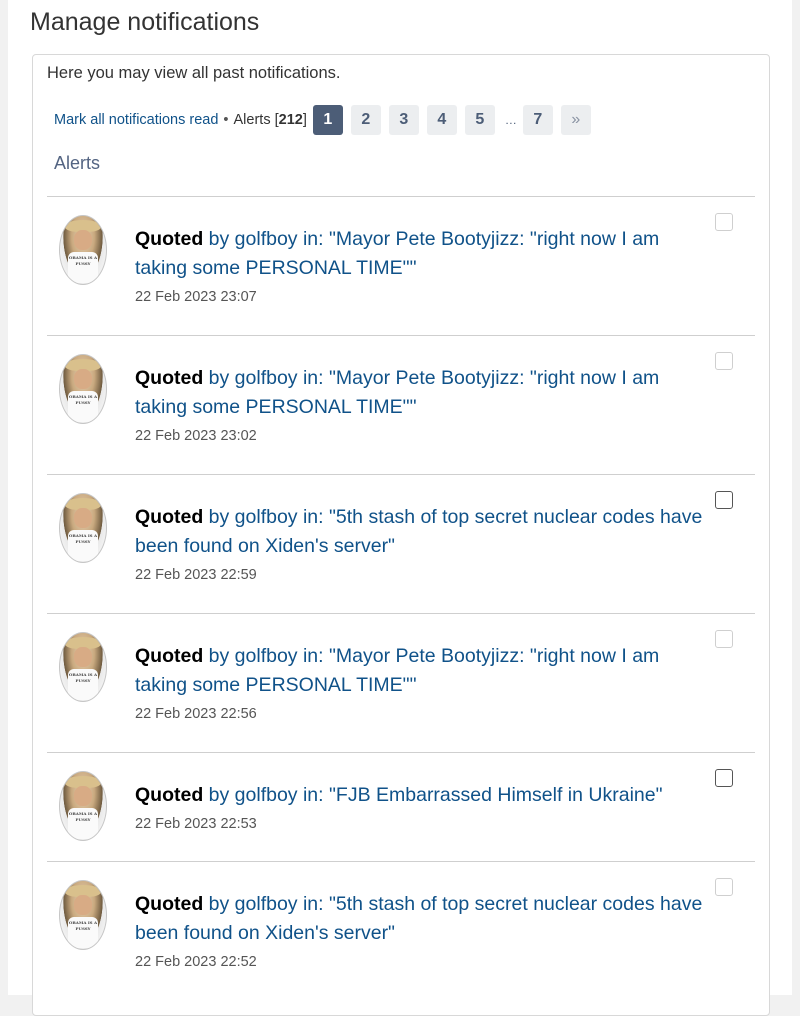 The height and width of the screenshot is (1016, 800). What do you see at coordinates (196, 436) in the screenshot?
I see `notification-time: 22 Feb 2023 23:02` at bounding box center [196, 436].